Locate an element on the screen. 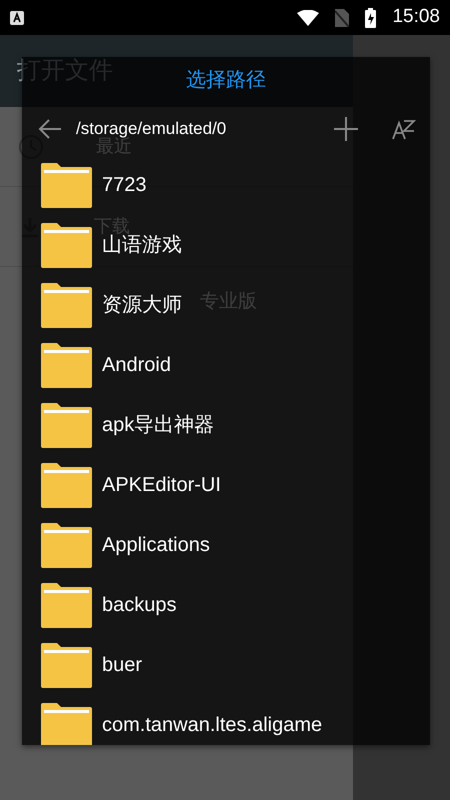 Image resolution: width=450 pixels, height=800 pixels. dialog-title: 选择路径 is located at coordinates (226, 81).